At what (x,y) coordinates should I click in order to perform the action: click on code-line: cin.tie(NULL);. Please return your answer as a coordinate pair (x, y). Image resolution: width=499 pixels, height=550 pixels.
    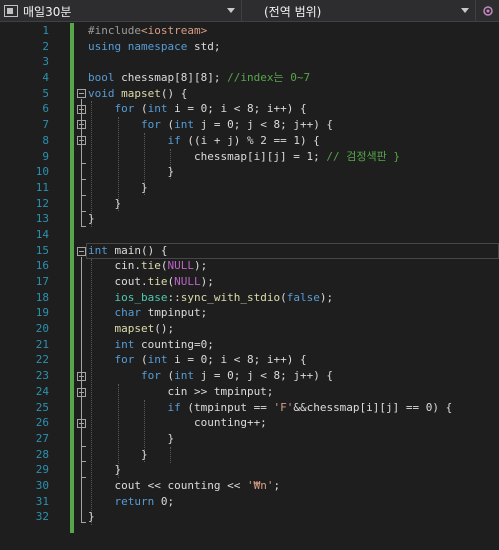
    Looking at the image, I should click on (293, 266).